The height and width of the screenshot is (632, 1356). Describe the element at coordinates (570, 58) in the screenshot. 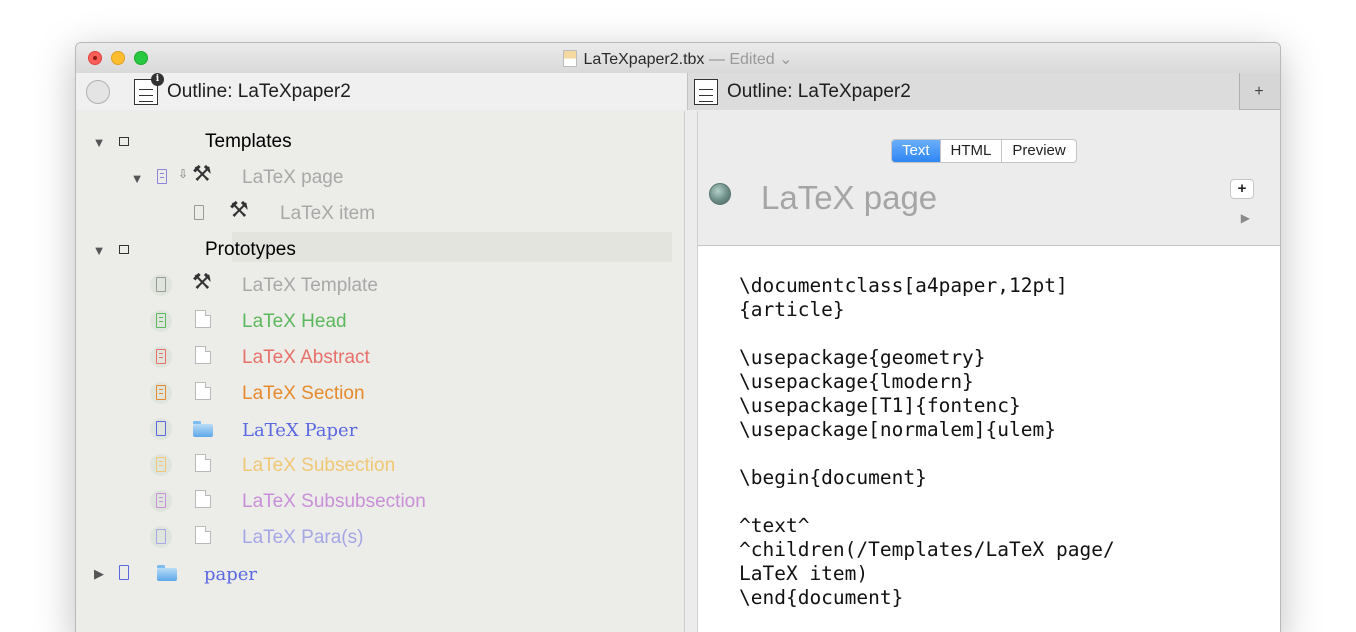

I see `tbx-document-icon` at that location.